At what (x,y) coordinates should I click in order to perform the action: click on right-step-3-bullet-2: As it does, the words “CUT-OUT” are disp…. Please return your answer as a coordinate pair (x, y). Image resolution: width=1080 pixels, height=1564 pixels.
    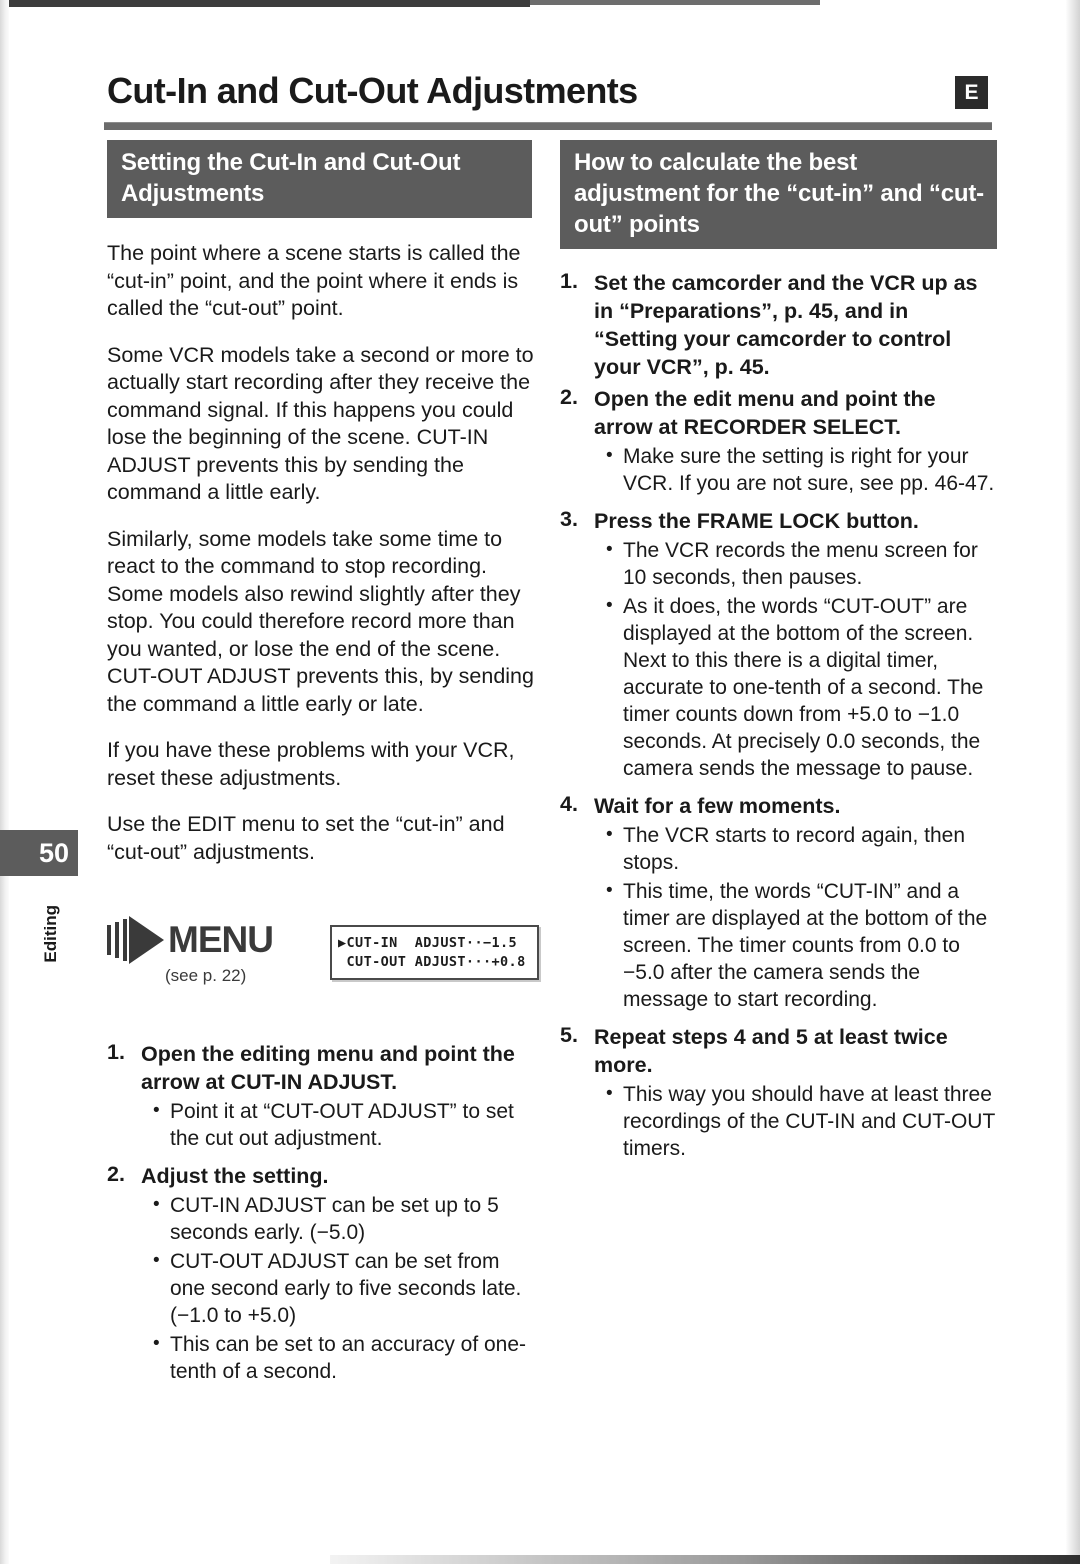
    Looking at the image, I should click on (801, 687).